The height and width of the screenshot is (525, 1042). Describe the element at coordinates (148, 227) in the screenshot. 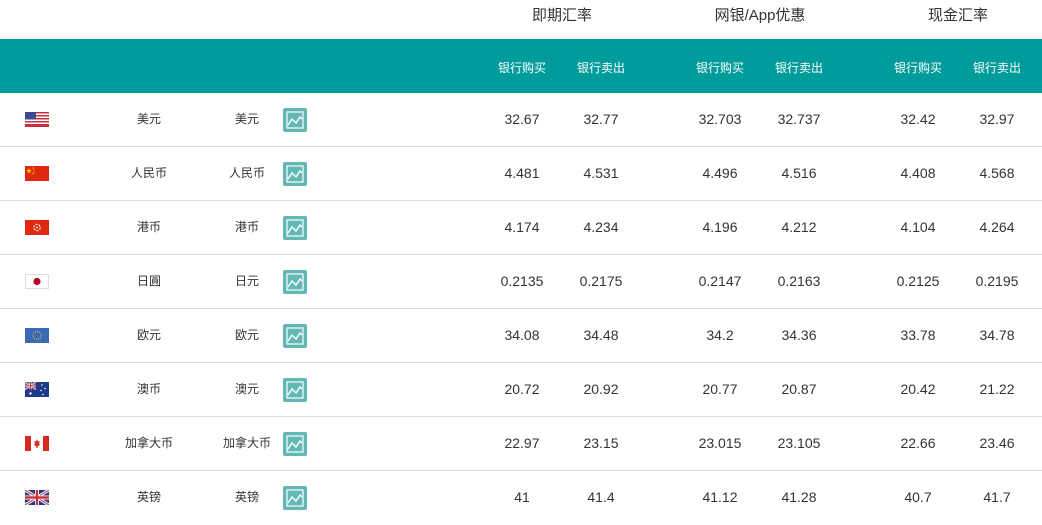

I see `currency-name: 港币` at that location.